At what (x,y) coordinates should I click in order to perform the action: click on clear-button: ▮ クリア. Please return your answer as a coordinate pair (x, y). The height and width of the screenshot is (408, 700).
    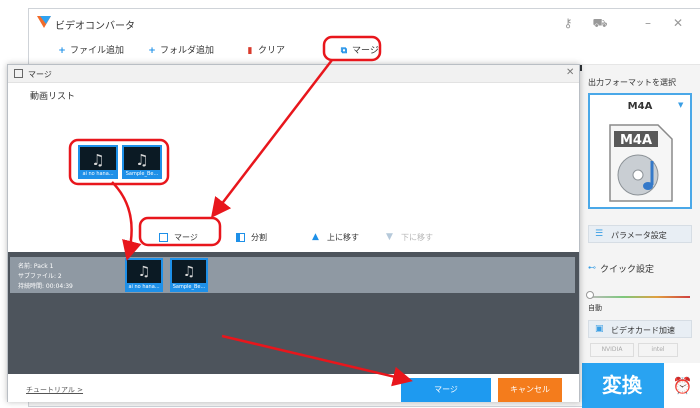
    Looking at the image, I should click on (265, 51).